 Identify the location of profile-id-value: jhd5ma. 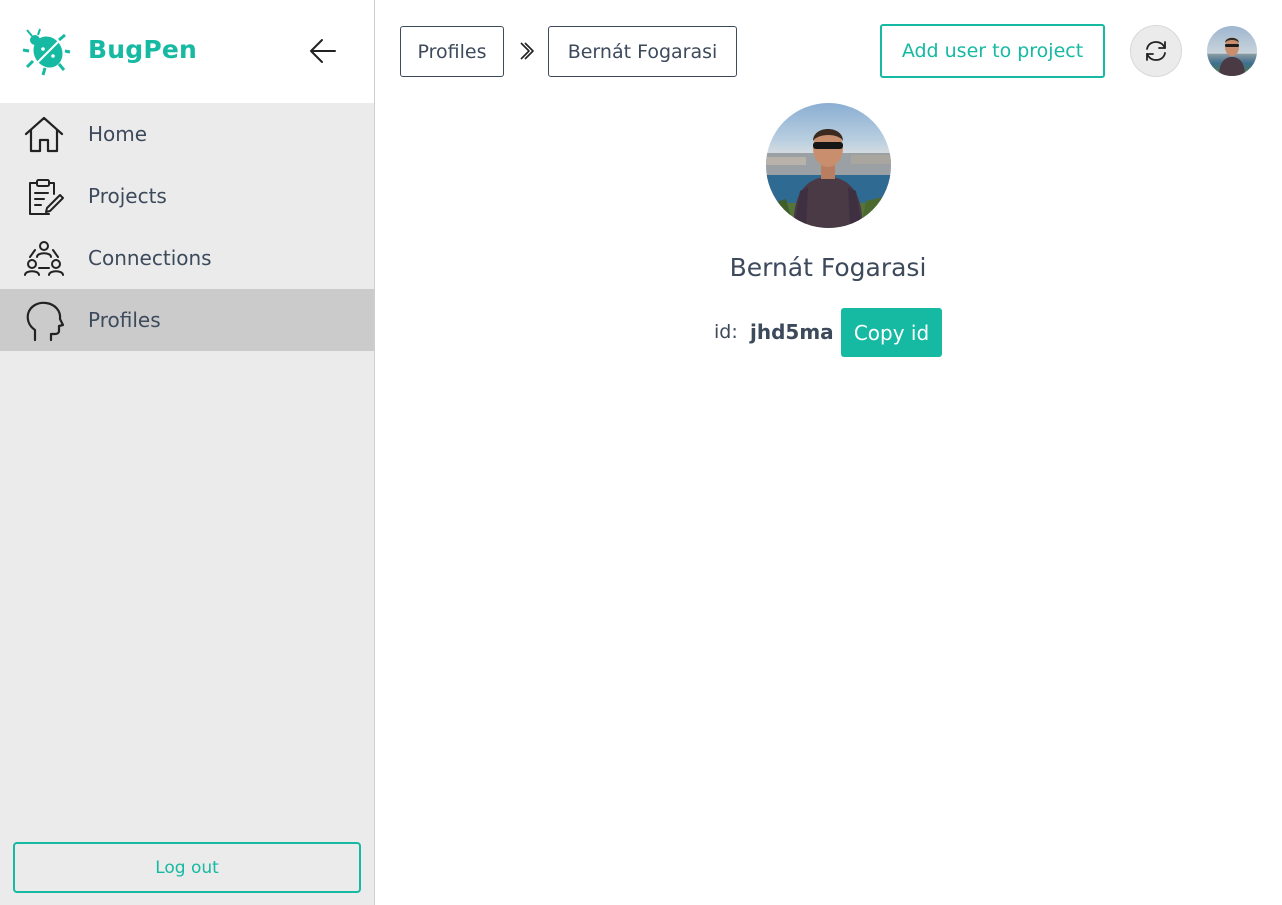
(792, 332).